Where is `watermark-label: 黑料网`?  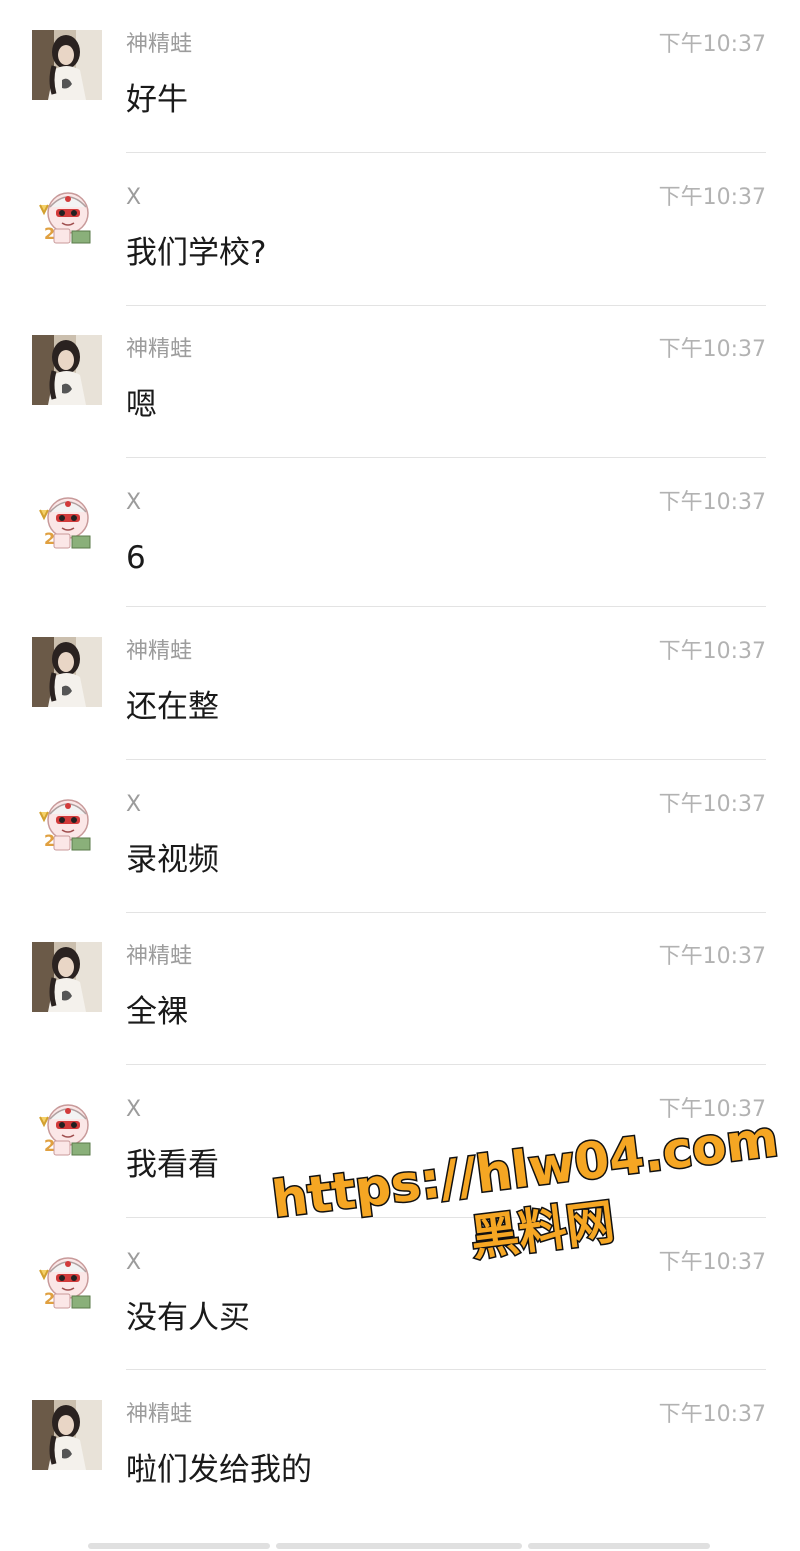 watermark-label: 黑料网 is located at coordinates (543, 1230).